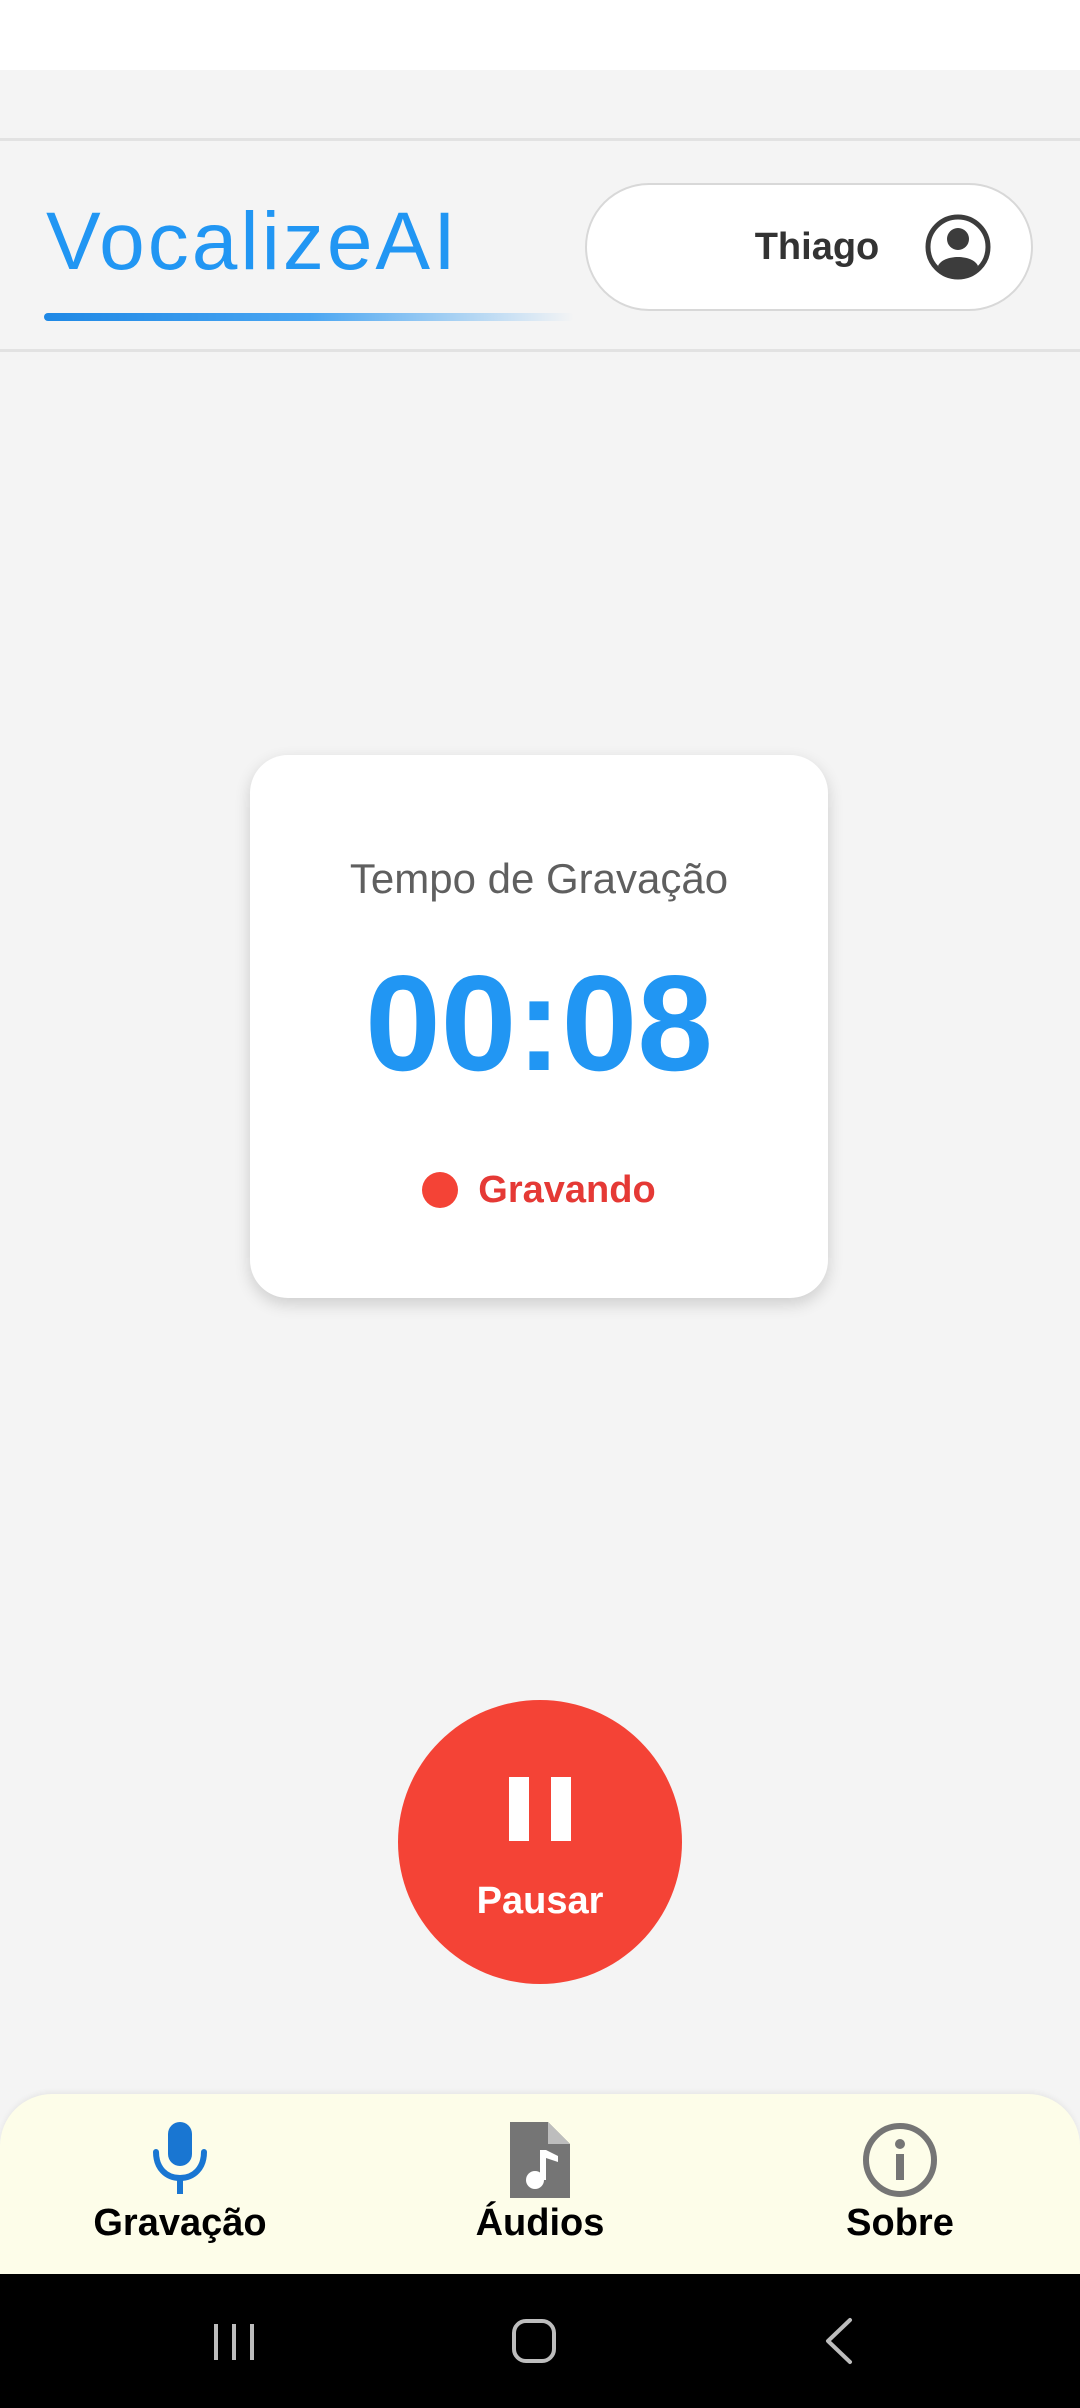  What do you see at coordinates (539, 878) in the screenshot?
I see `timer-label: Tempo de Gravação` at bounding box center [539, 878].